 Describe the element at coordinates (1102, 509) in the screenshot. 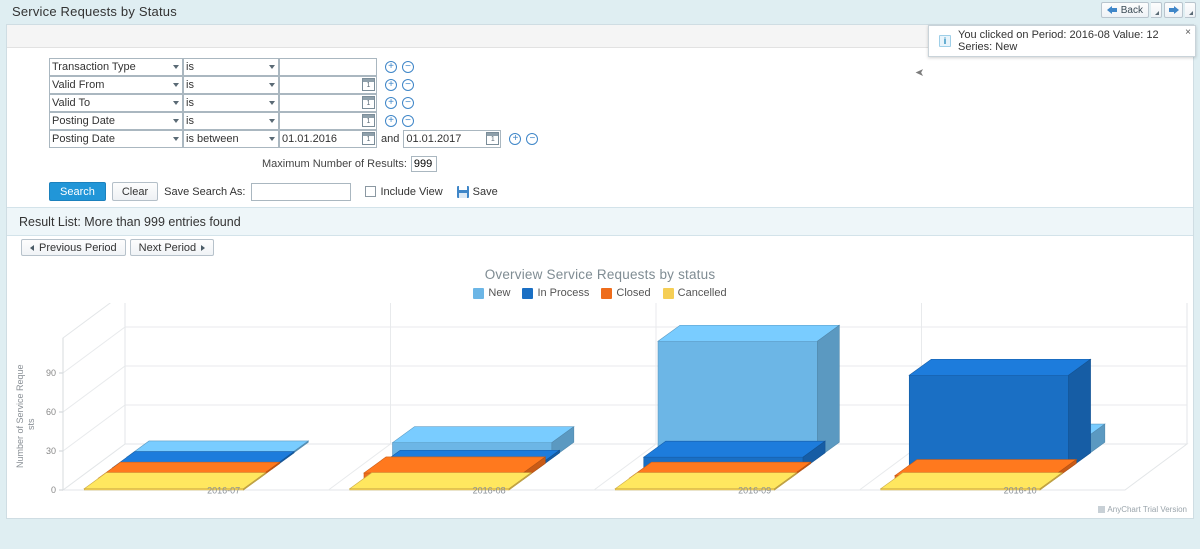

I see `watermark-icon` at that location.